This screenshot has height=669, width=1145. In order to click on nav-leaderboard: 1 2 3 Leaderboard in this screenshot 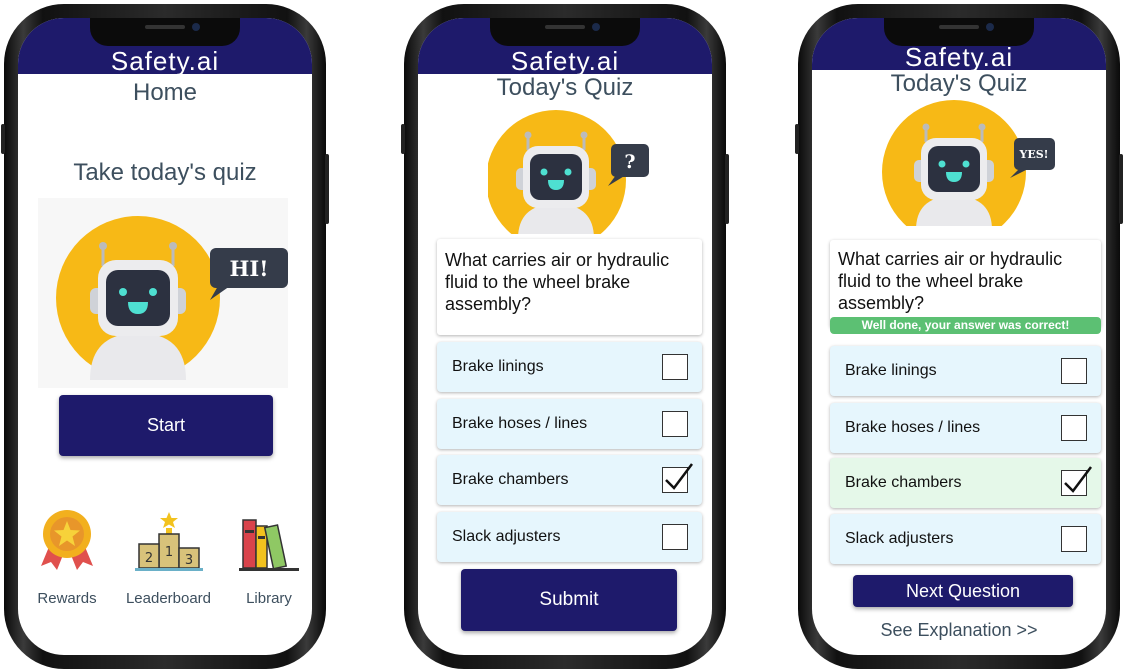, I will do `click(168, 556)`.